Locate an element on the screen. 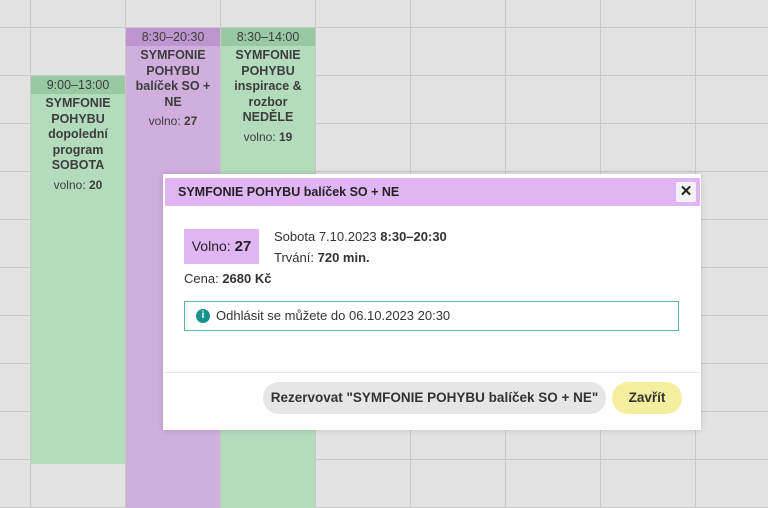 The width and height of the screenshot is (768, 508). event-title: SYMFONIE POHYBU dopolední program SOBOTA is located at coordinates (78, 134).